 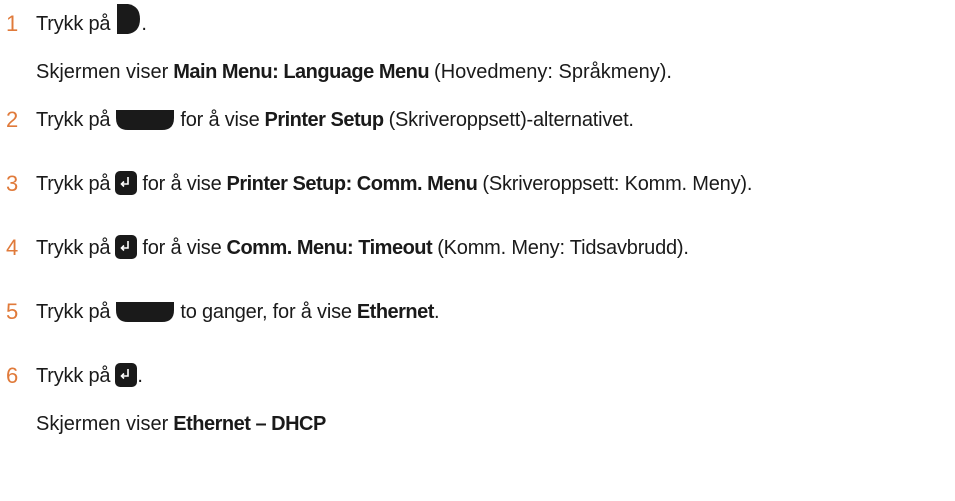 I want to click on screen-name: Main Menu: Language Menu, so click(x=301, y=72).